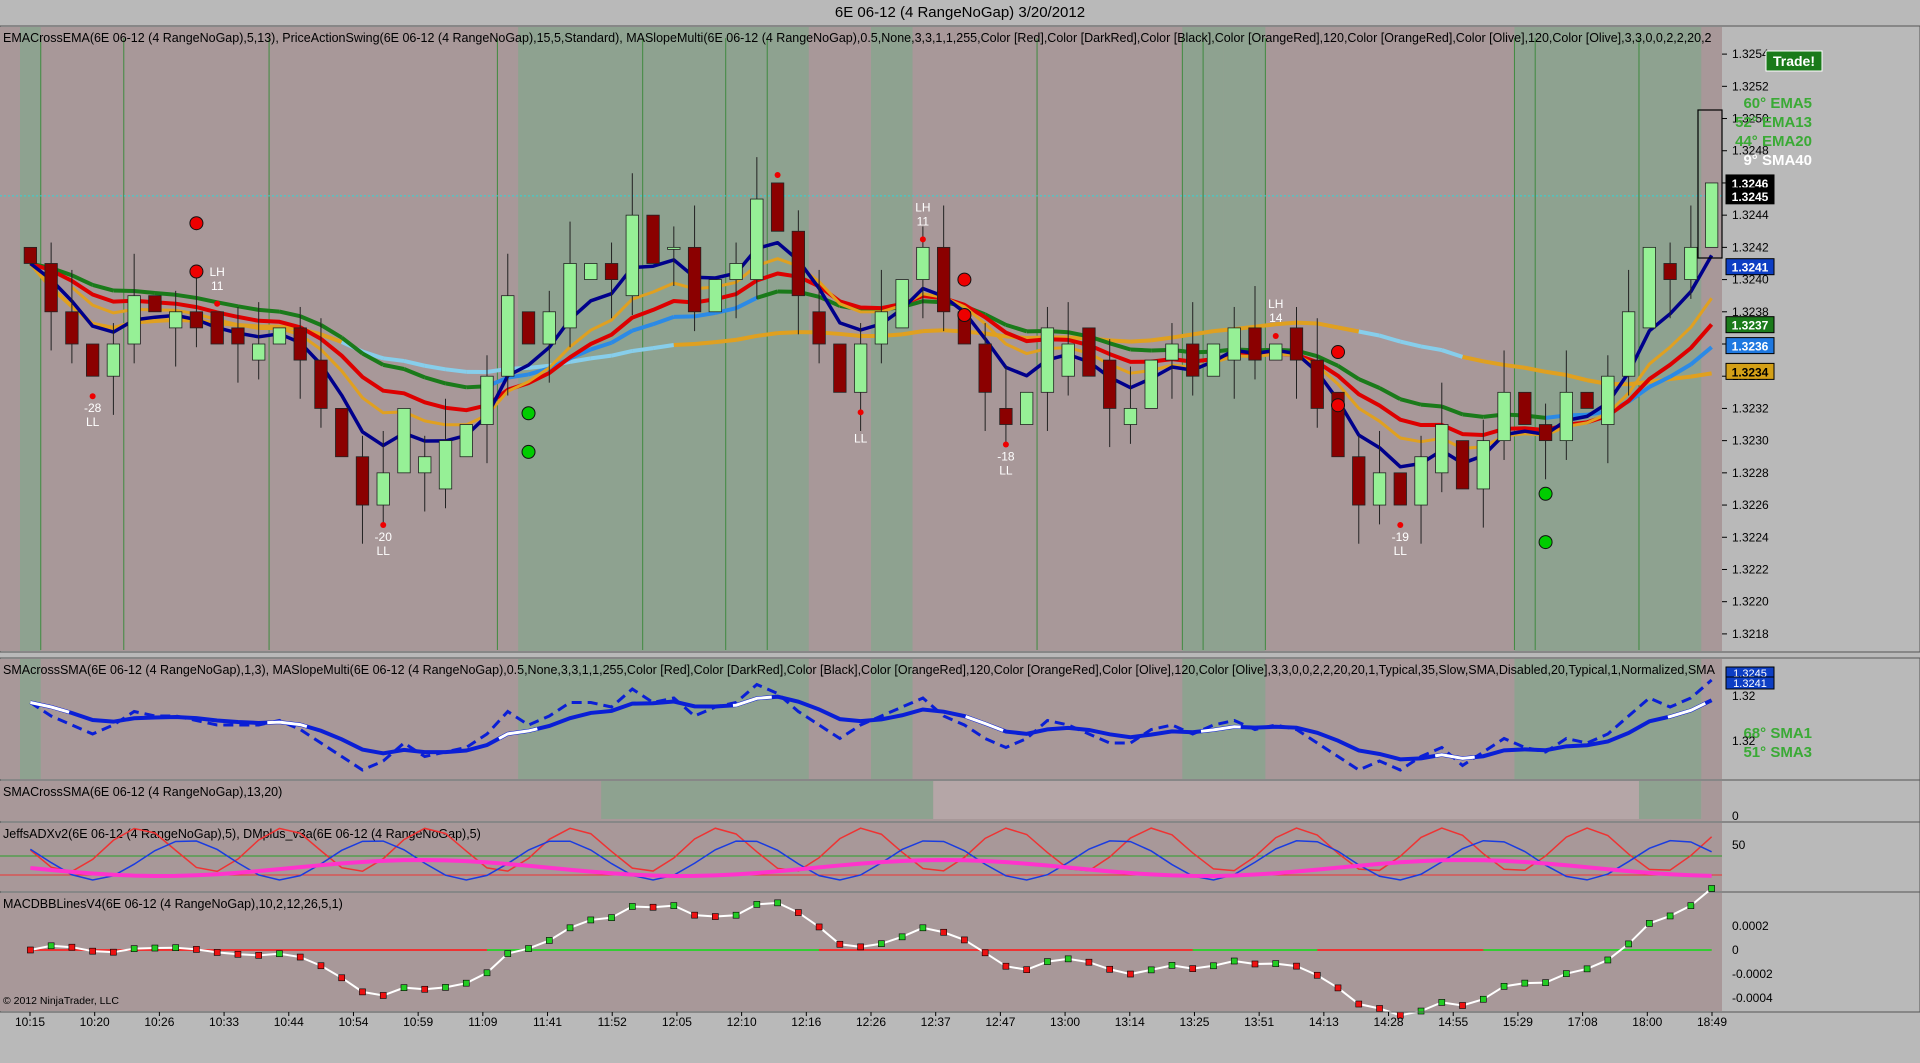 The width and height of the screenshot is (1920, 1063). I want to click on price-tick-label: 1.3220, so click(1750, 602).